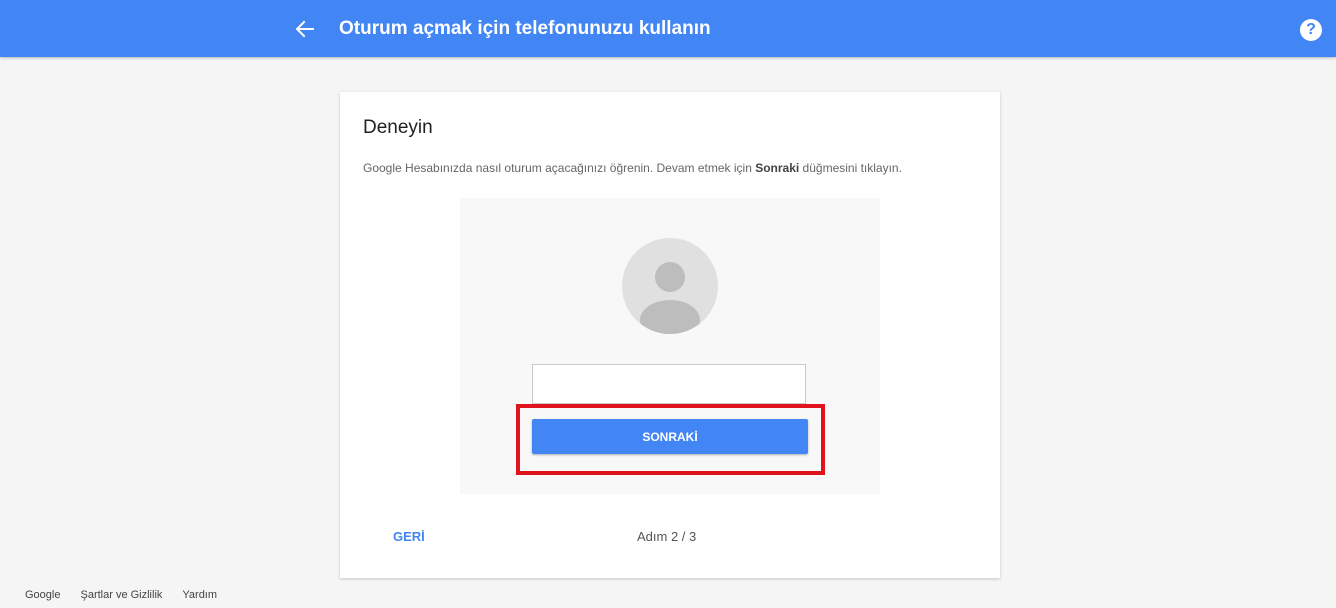 The width and height of the screenshot is (1336, 608). I want to click on footer-link-terms-privacy: Şartlar ve Gizlilik, so click(121, 595).